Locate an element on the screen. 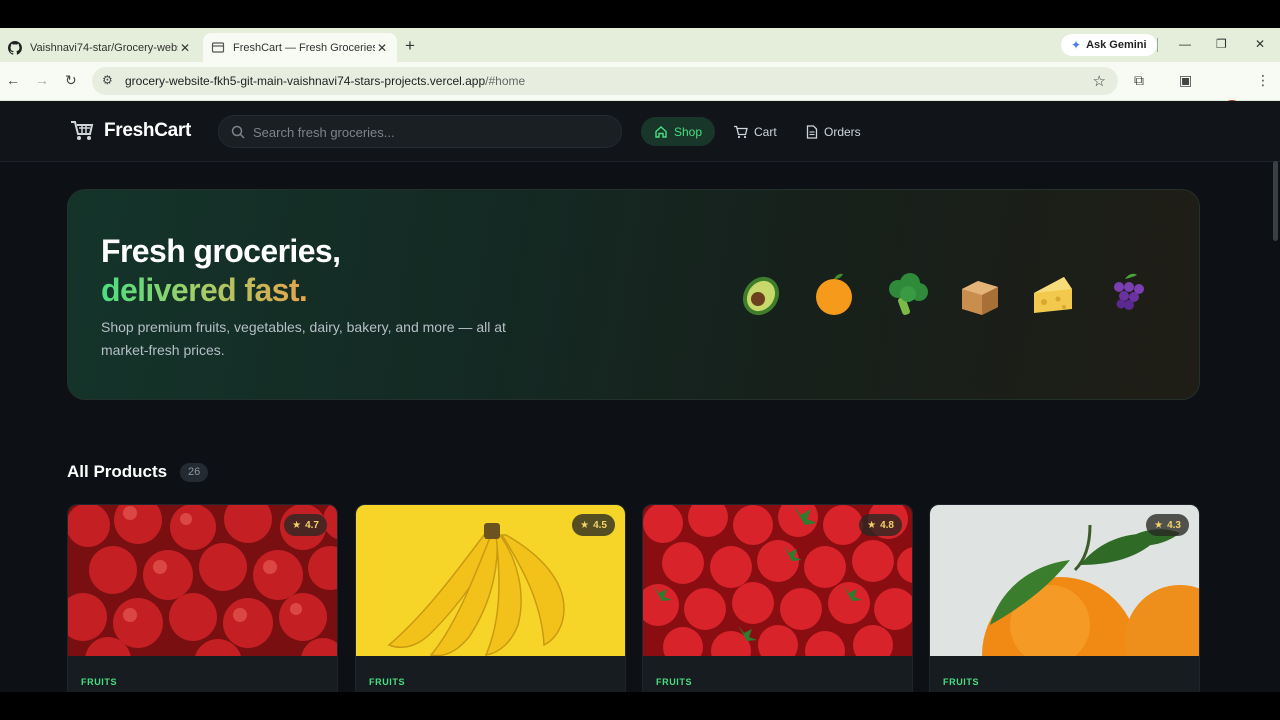 The width and height of the screenshot is (1280, 720). products-title: All Products is located at coordinates (117, 471).